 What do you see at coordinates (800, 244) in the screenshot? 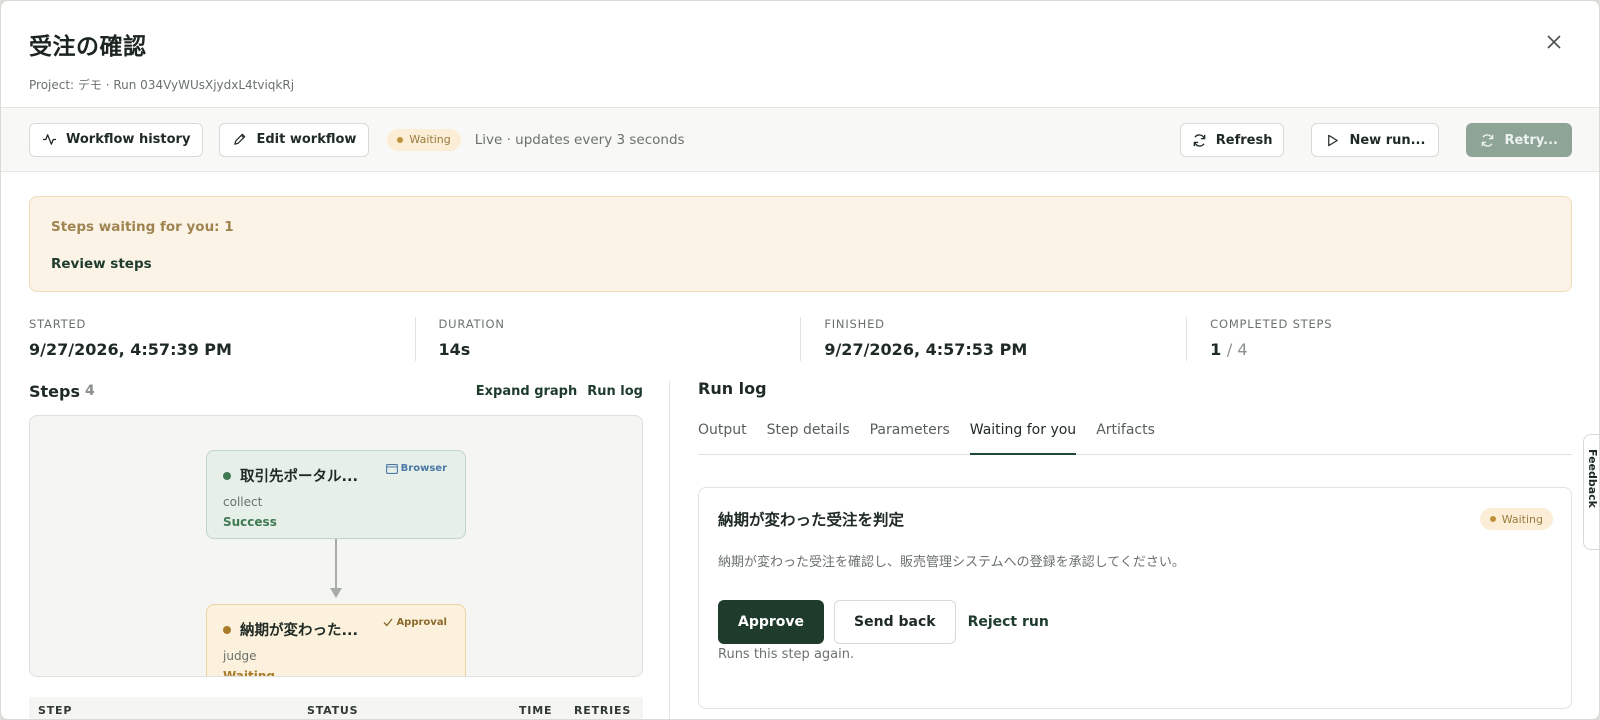
I see `waiting-alert: Steps waiting for you: 1 Review steps` at bounding box center [800, 244].